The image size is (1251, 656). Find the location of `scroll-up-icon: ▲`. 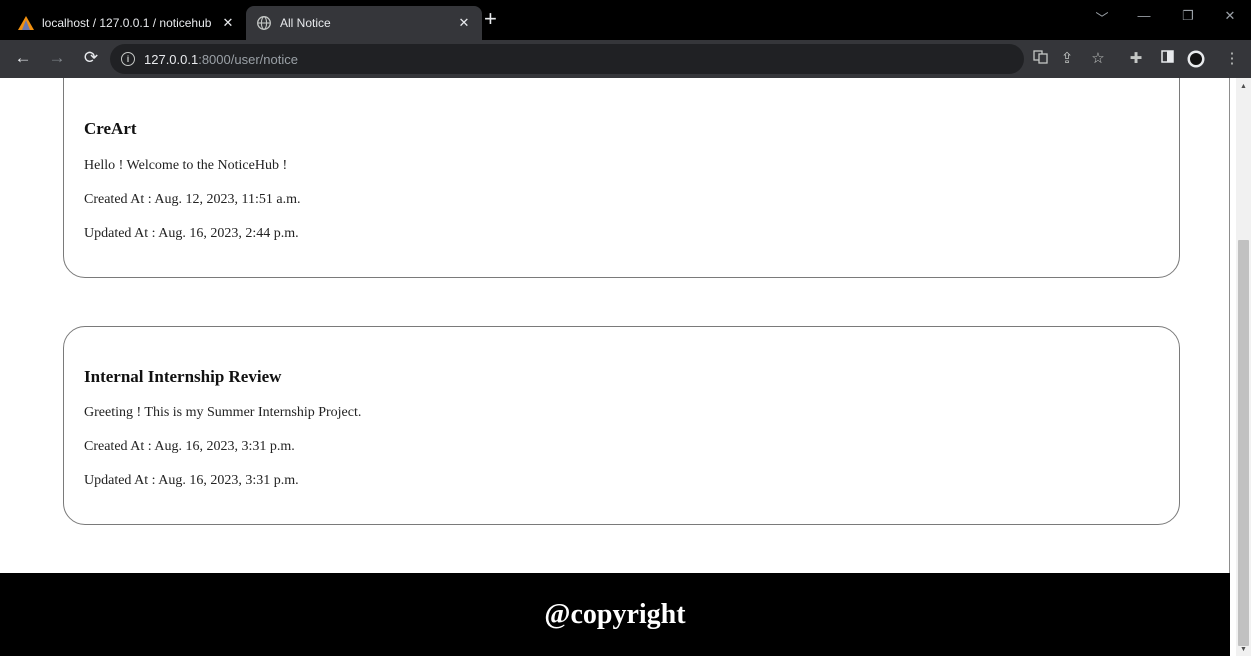

scroll-up-icon: ▲ is located at coordinates (1243, 86).